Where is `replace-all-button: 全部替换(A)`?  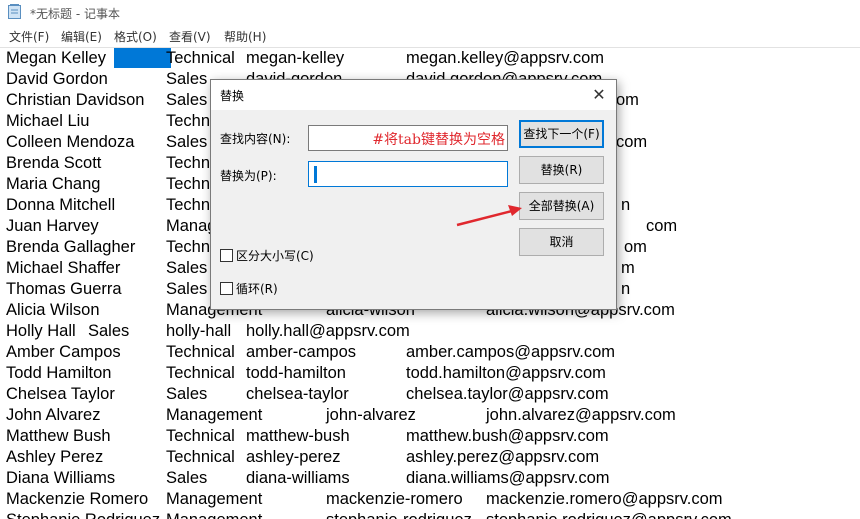 replace-all-button: 全部替换(A) is located at coordinates (561, 206).